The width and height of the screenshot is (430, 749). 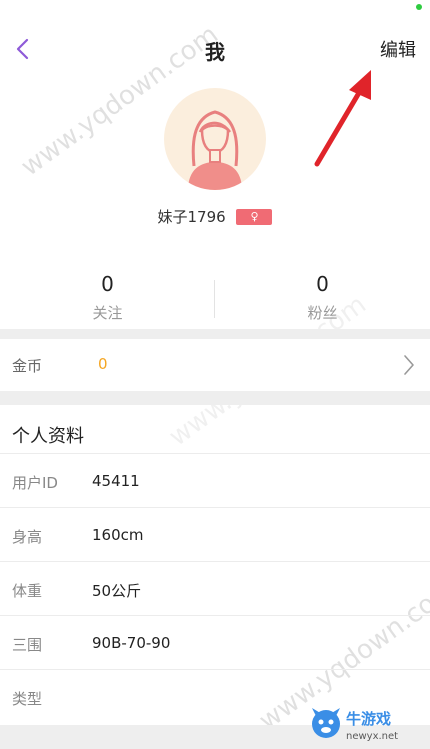 What do you see at coordinates (116, 481) in the screenshot?
I see `field-value: 45411` at bounding box center [116, 481].